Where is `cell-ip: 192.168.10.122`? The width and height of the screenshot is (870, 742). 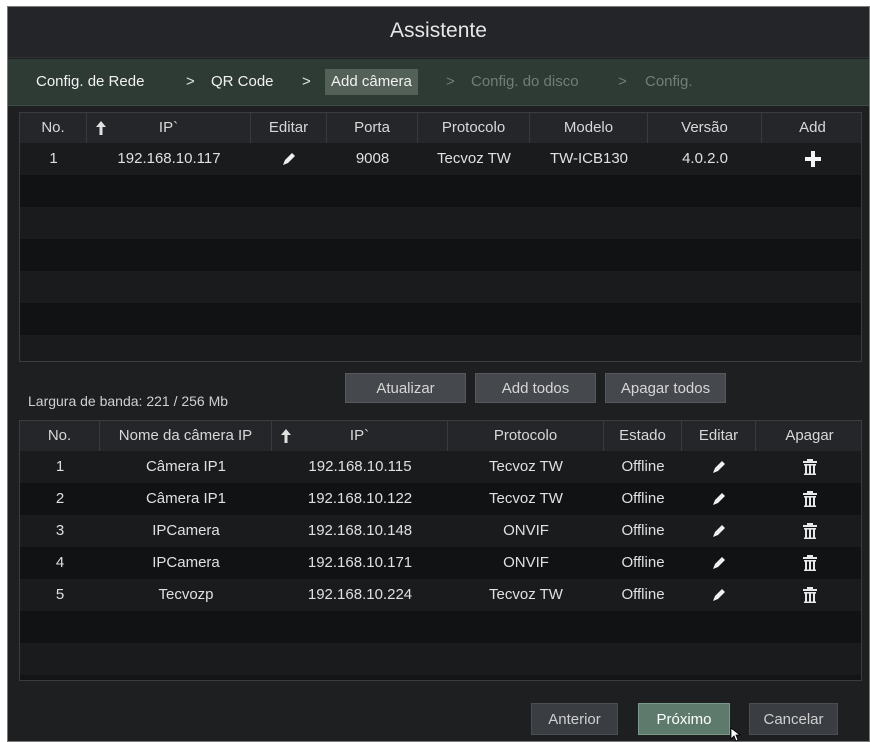
cell-ip: 192.168.10.122 is located at coordinates (360, 498).